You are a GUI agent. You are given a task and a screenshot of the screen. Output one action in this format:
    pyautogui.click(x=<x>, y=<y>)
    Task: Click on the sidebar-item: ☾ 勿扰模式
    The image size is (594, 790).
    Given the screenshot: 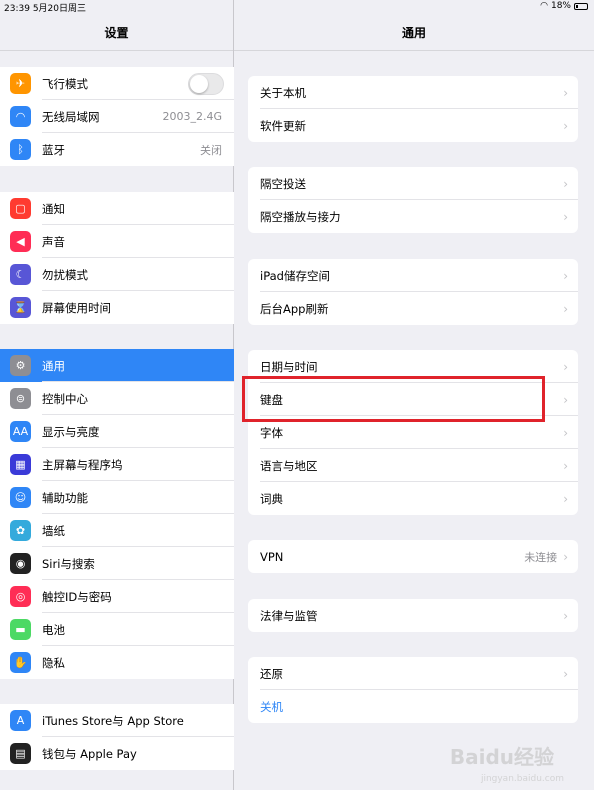 What is the action you would take?
    pyautogui.click(x=117, y=274)
    